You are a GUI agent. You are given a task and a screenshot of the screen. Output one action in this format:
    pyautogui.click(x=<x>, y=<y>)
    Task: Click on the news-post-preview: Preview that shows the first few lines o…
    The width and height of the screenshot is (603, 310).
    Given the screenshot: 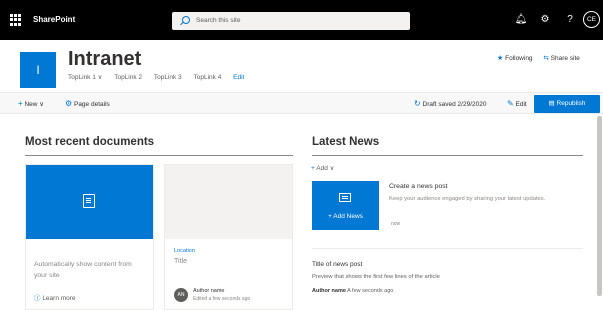 What is the action you would take?
    pyautogui.click(x=376, y=277)
    